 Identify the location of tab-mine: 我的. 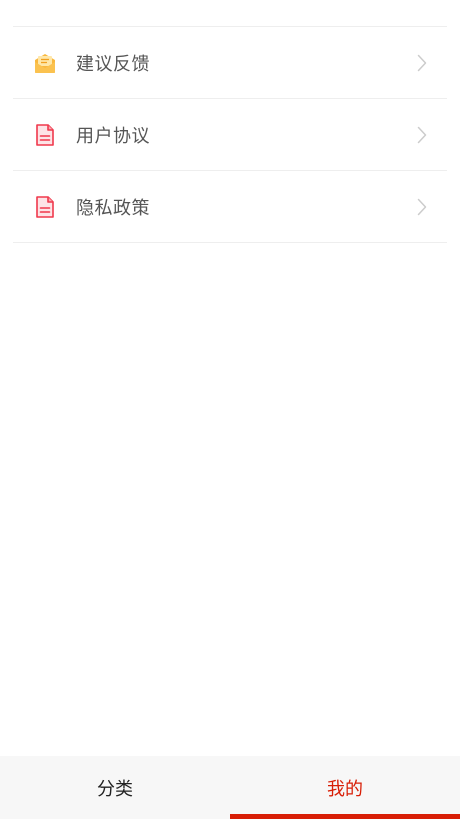
(345, 787).